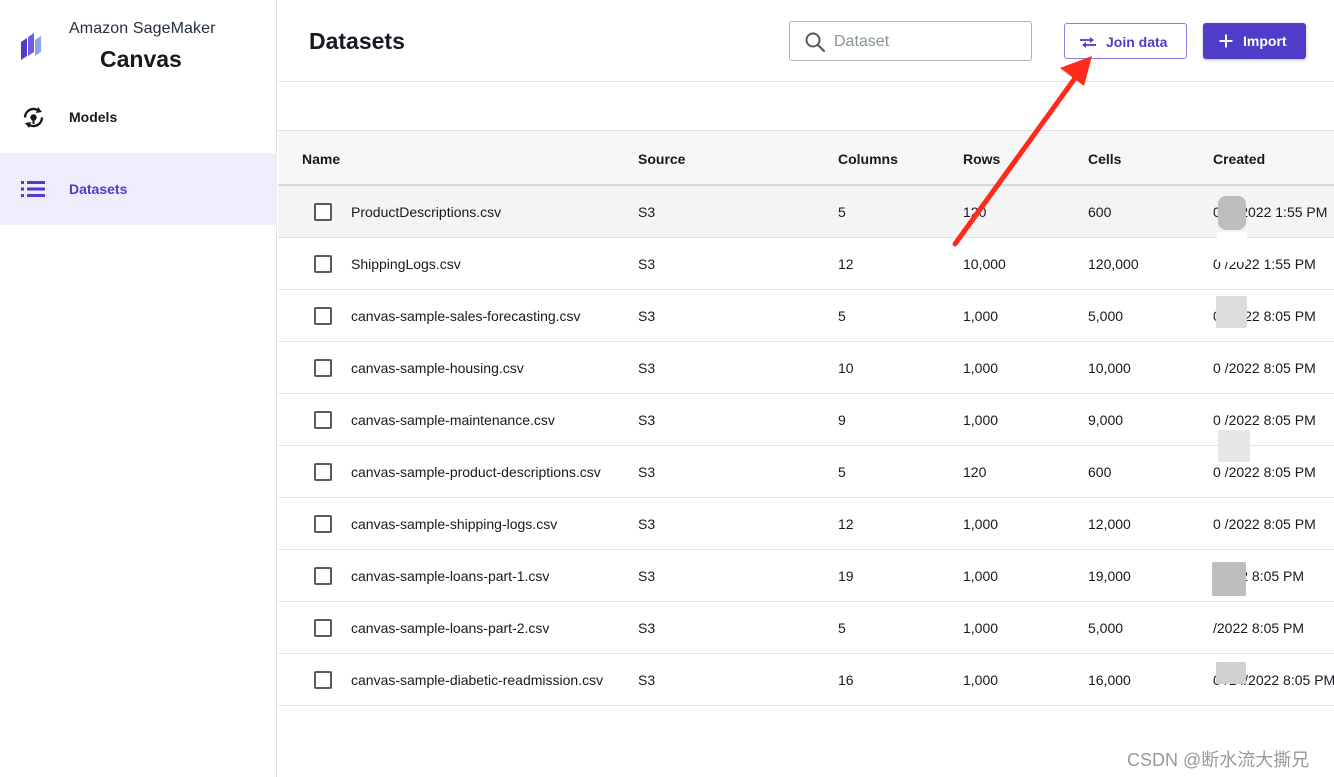 The height and width of the screenshot is (777, 1334). Describe the element at coordinates (1137, 42) in the screenshot. I see `join-data-label: Join data` at that location.